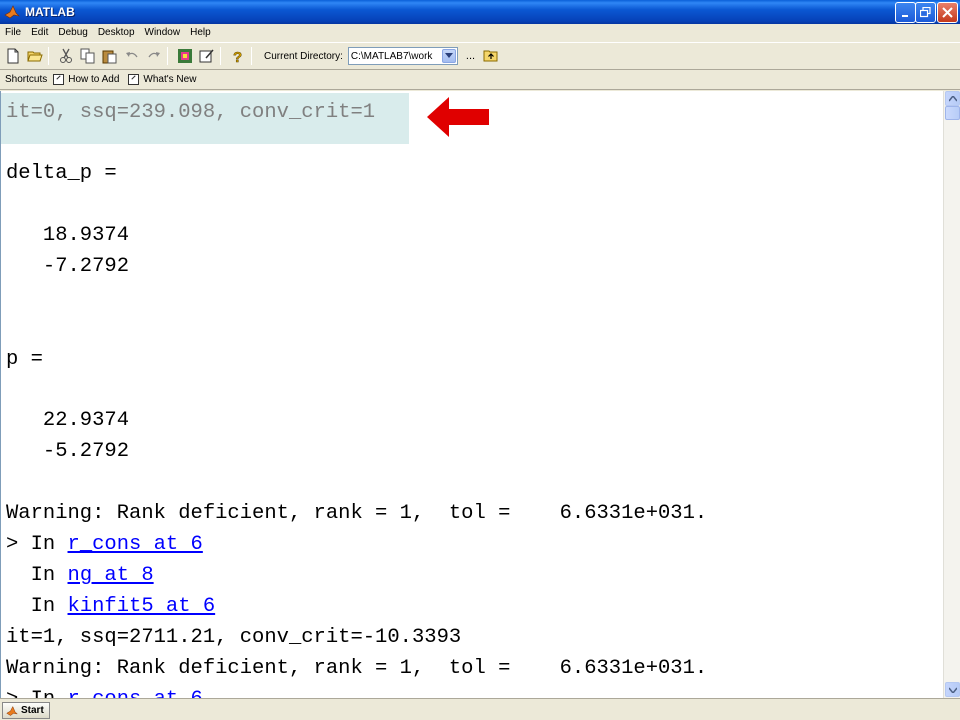 The image size is (960, 720). I want to click on close-icon, so click(947, 12).